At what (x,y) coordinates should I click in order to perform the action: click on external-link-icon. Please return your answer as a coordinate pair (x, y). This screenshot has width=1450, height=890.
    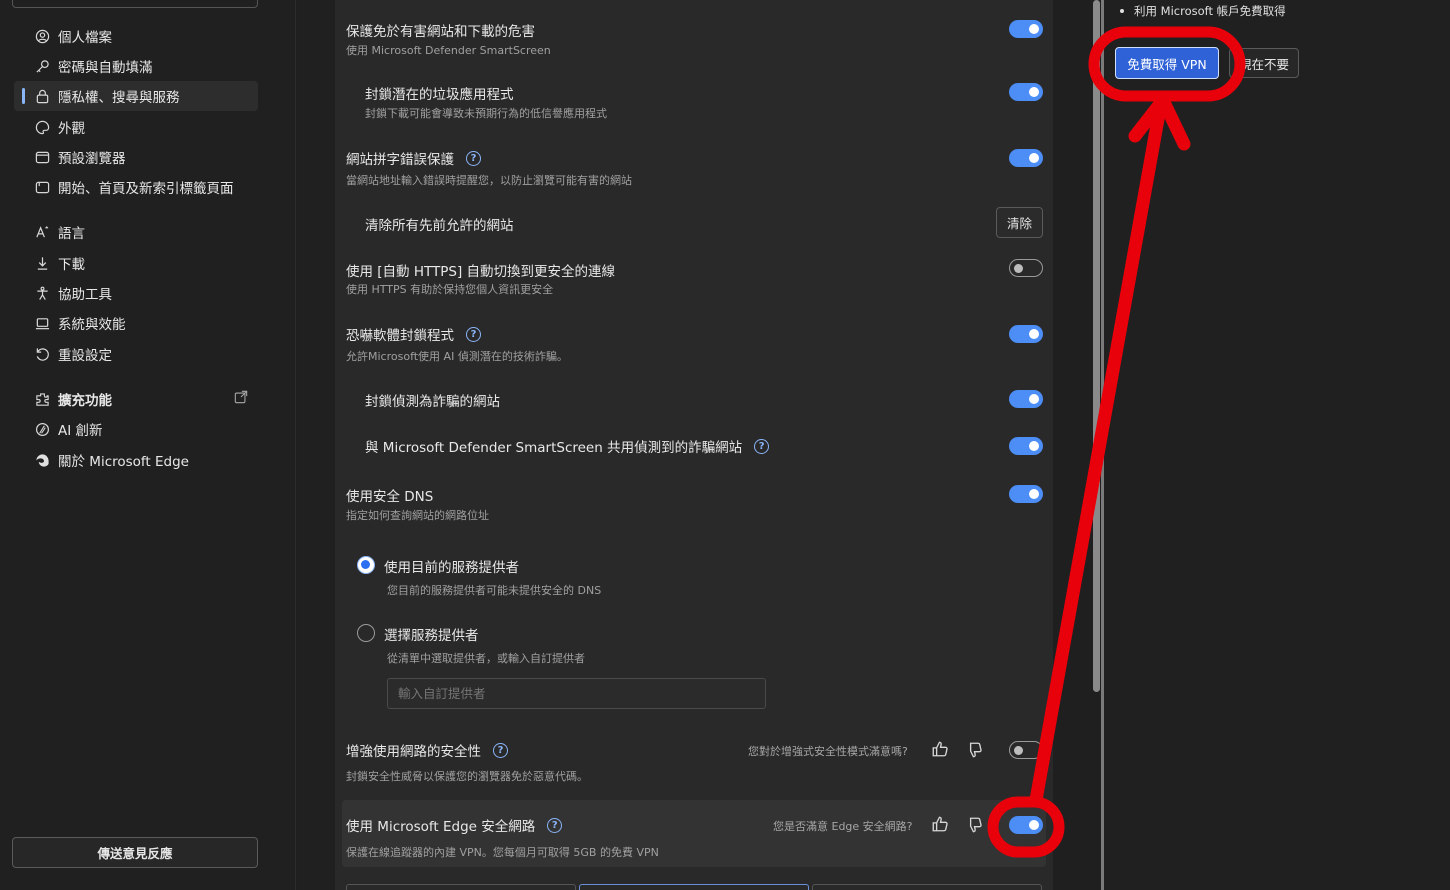
    Looking at the image, I should click on (241, 399).